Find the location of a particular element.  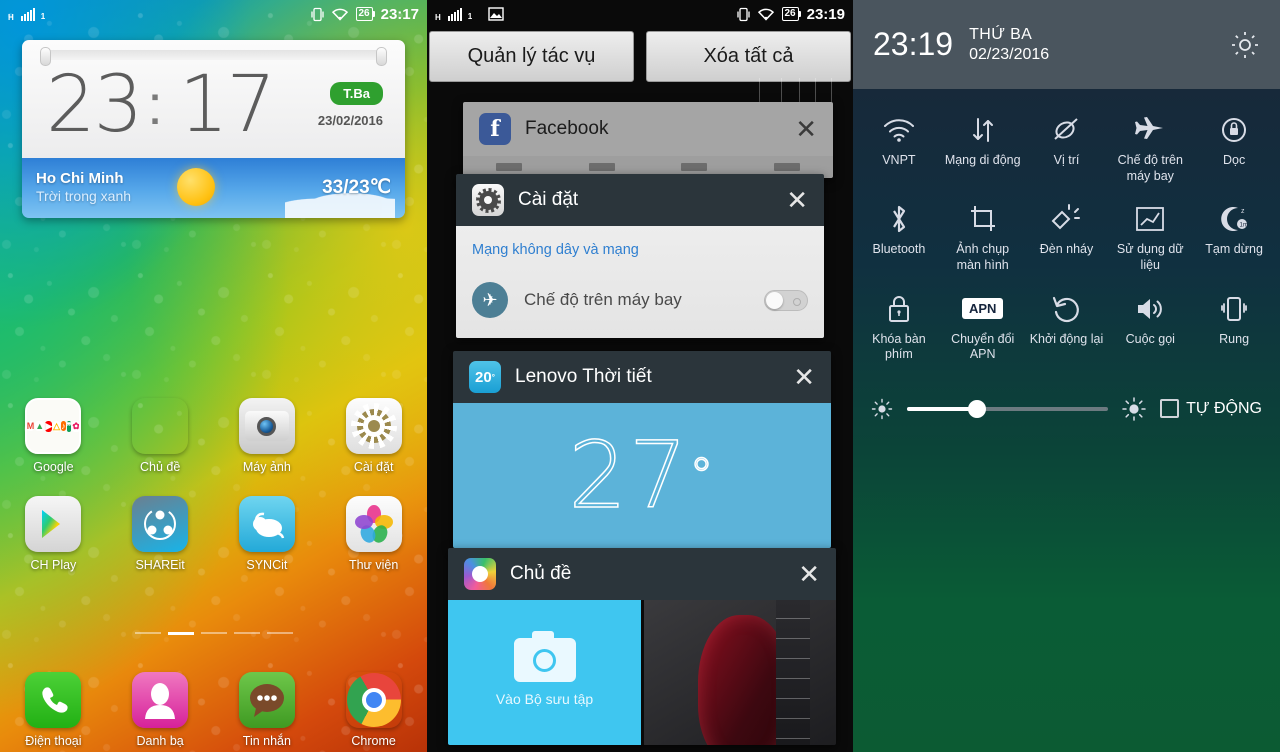

dock-icon-contacts: Danh bạ is located at coordinates (160, 710).